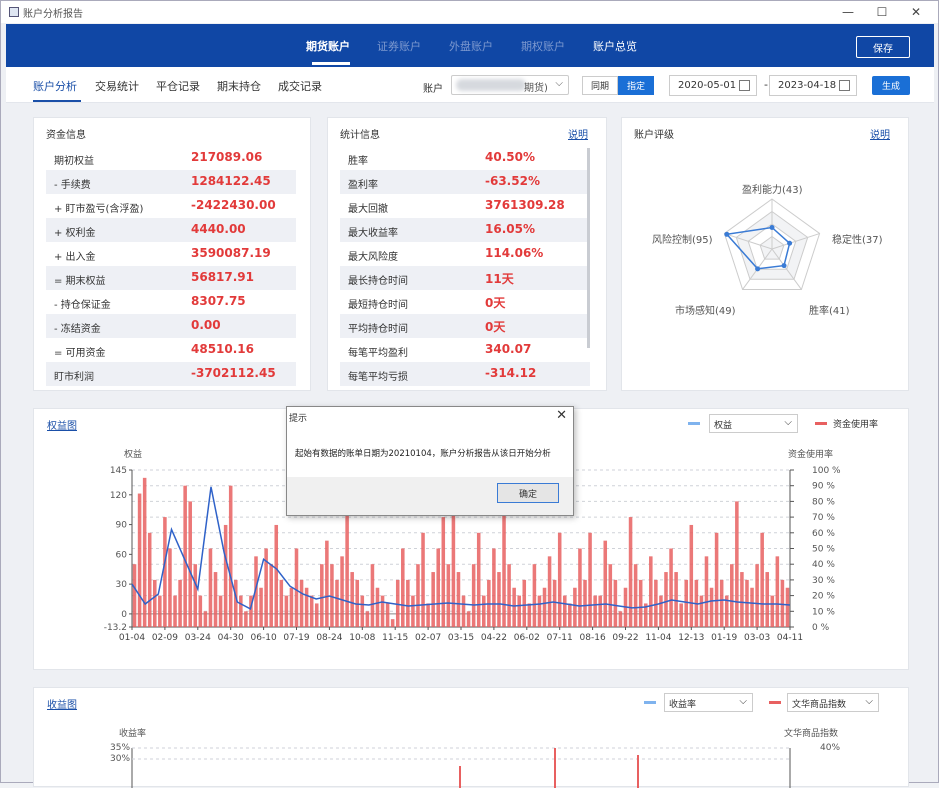  Describe the element at coordinates (510, 85) in the screenshot. I see `account-select: 期货) ⌵` at that location.